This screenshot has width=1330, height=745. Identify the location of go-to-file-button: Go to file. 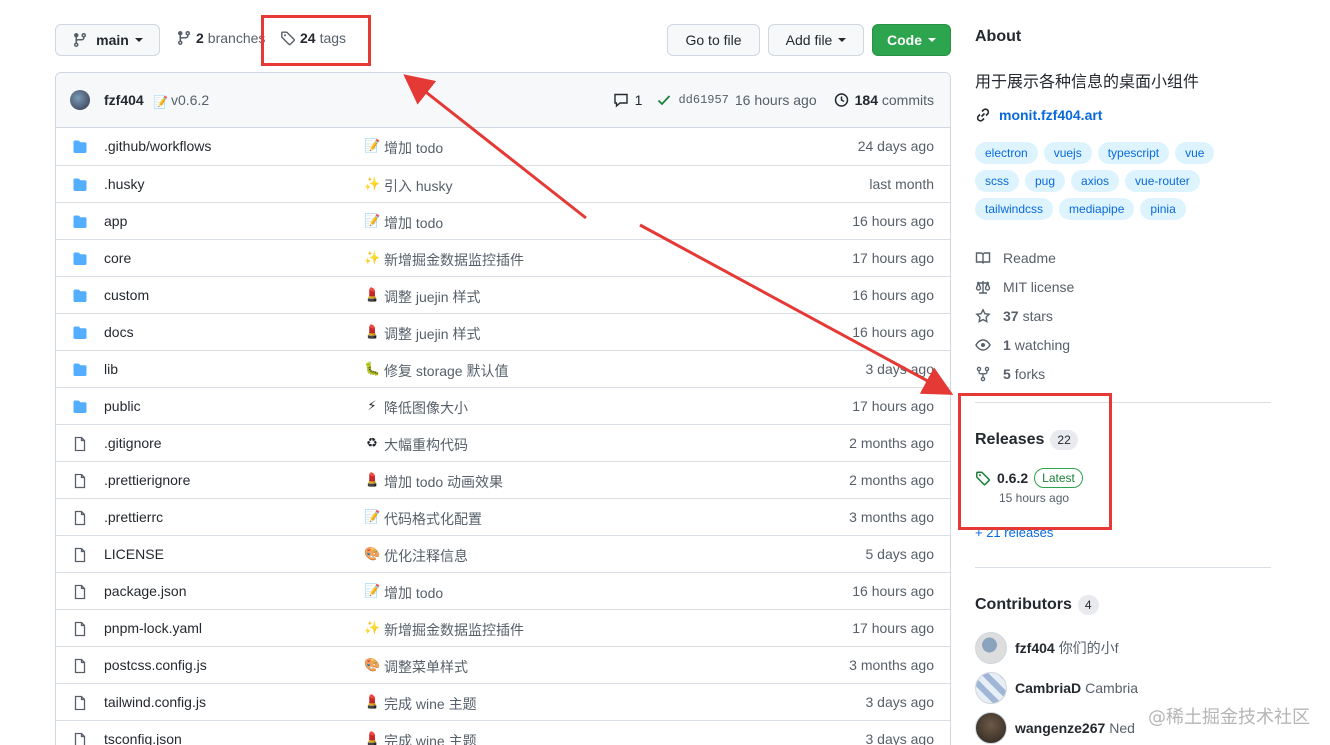
(713, 40).